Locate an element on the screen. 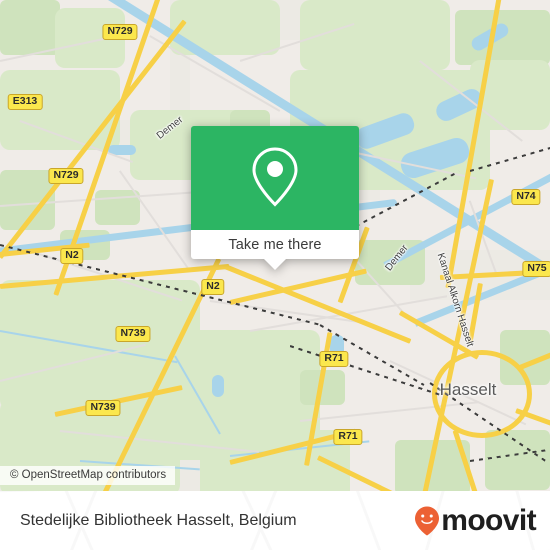 This screenshot has height=550, width=550. road-shield-e313: E313 is located at coordinates (25, 102).